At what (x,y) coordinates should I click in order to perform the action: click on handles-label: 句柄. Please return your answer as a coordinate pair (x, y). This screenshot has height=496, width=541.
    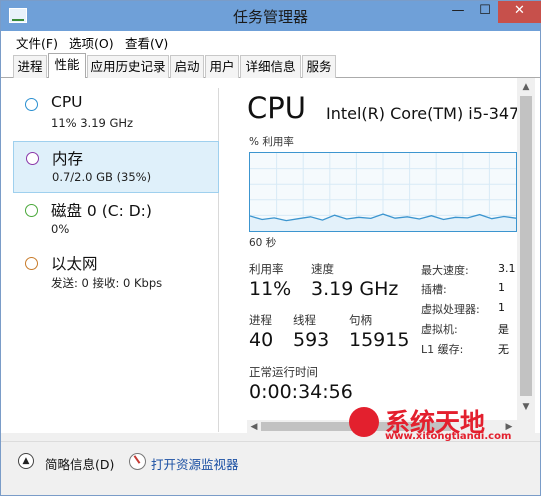
    Looking at the image, I should click on (360, 320).